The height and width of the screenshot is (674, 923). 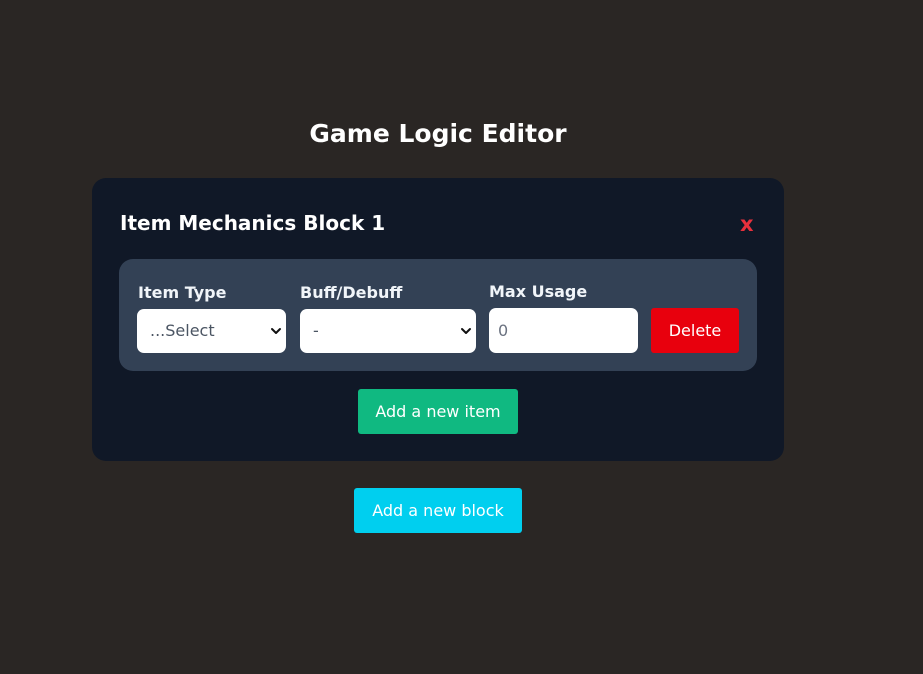 I want to click on item-type-label: Item Type, so click(x=182, y=292).